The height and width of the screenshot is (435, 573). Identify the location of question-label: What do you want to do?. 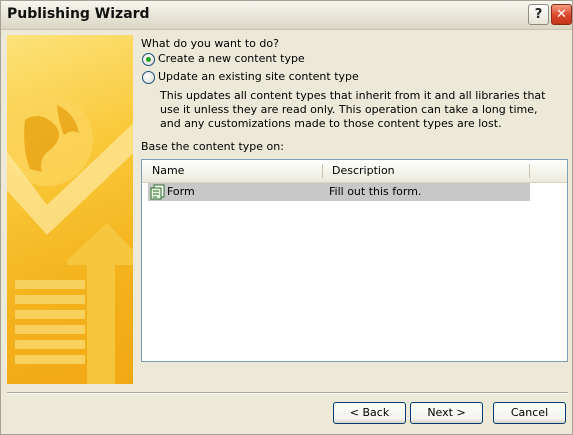
(210, 43).